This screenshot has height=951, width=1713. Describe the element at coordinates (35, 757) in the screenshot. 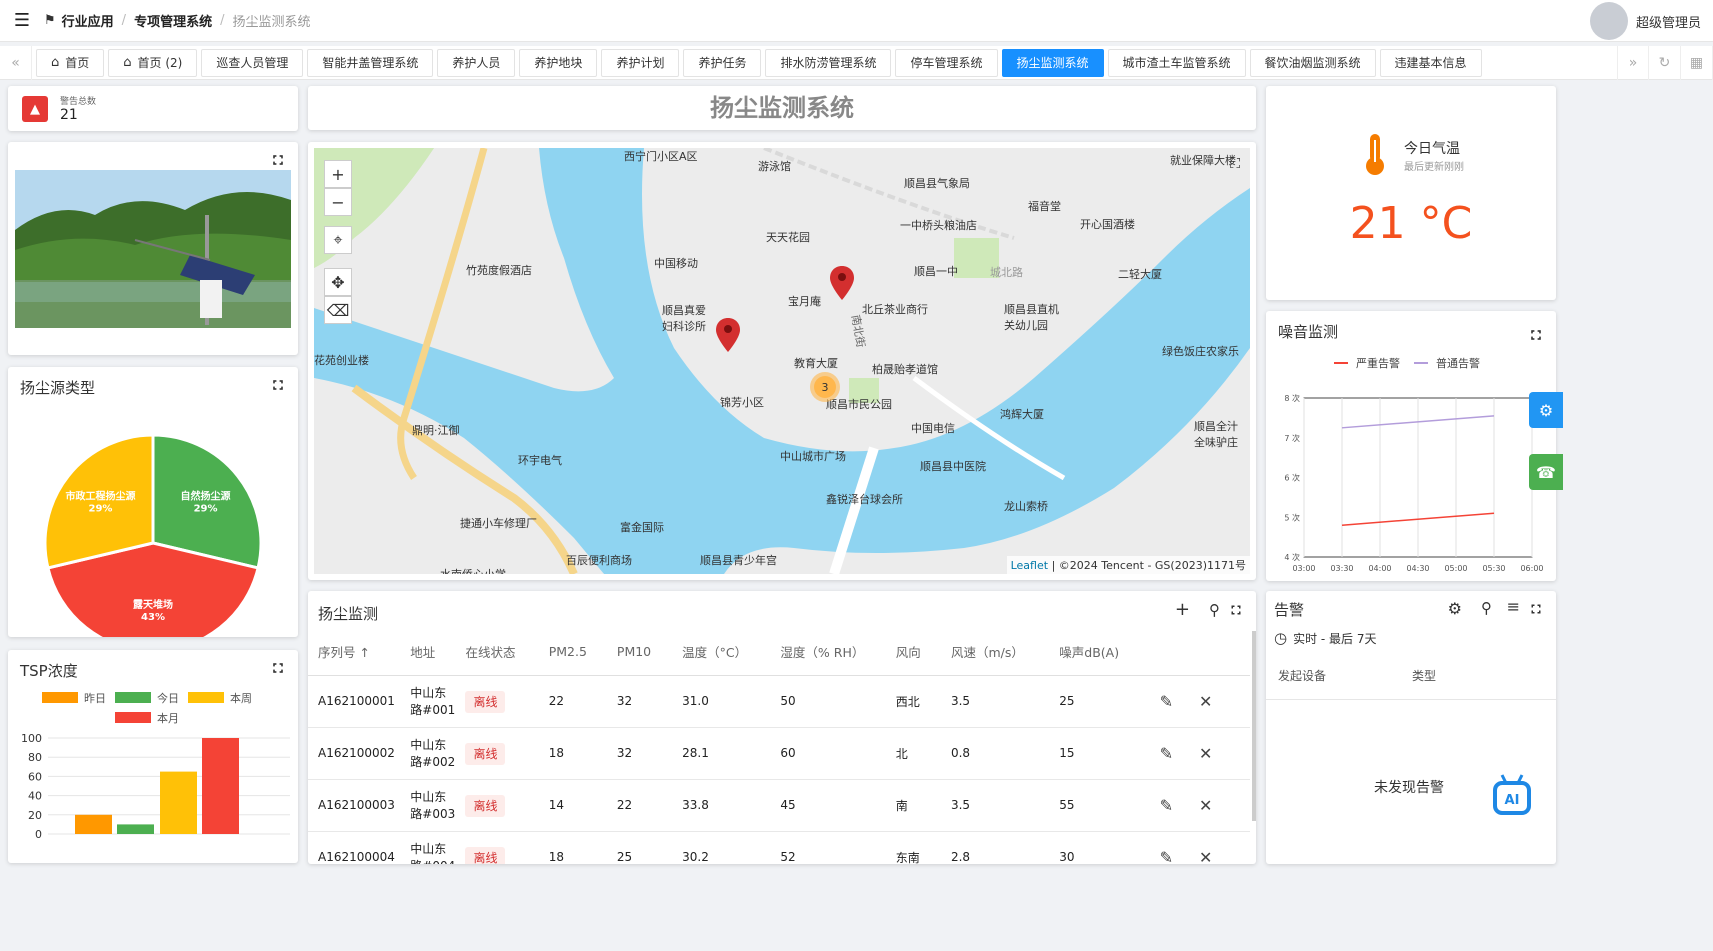

I see `y-tick-label: 80` at that location.